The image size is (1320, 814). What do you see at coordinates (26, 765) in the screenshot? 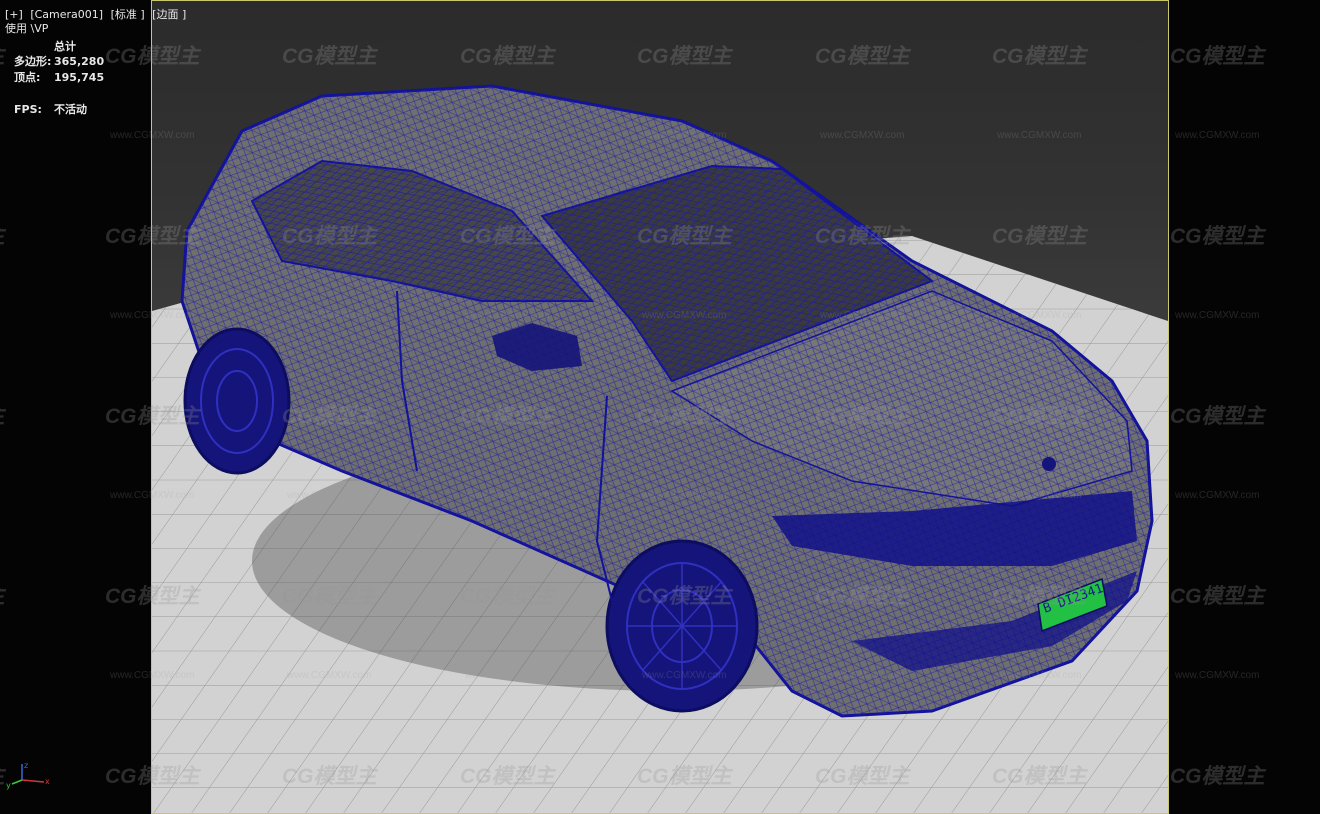
I see `axis-z-label: z` at bounding box center [26, 765].